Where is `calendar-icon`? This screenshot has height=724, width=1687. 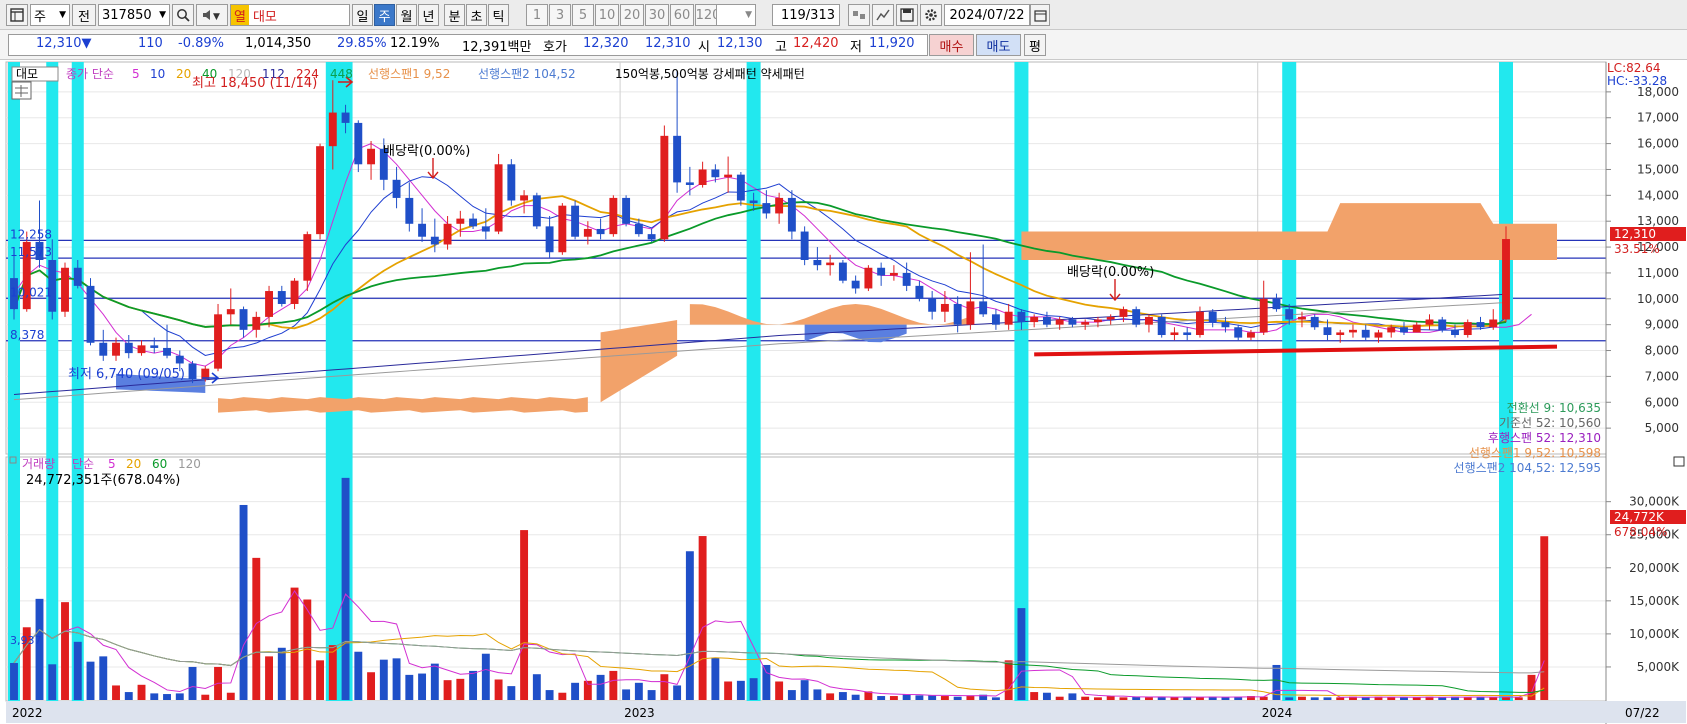
calendar-icon is located at coordinates (1040, 15).